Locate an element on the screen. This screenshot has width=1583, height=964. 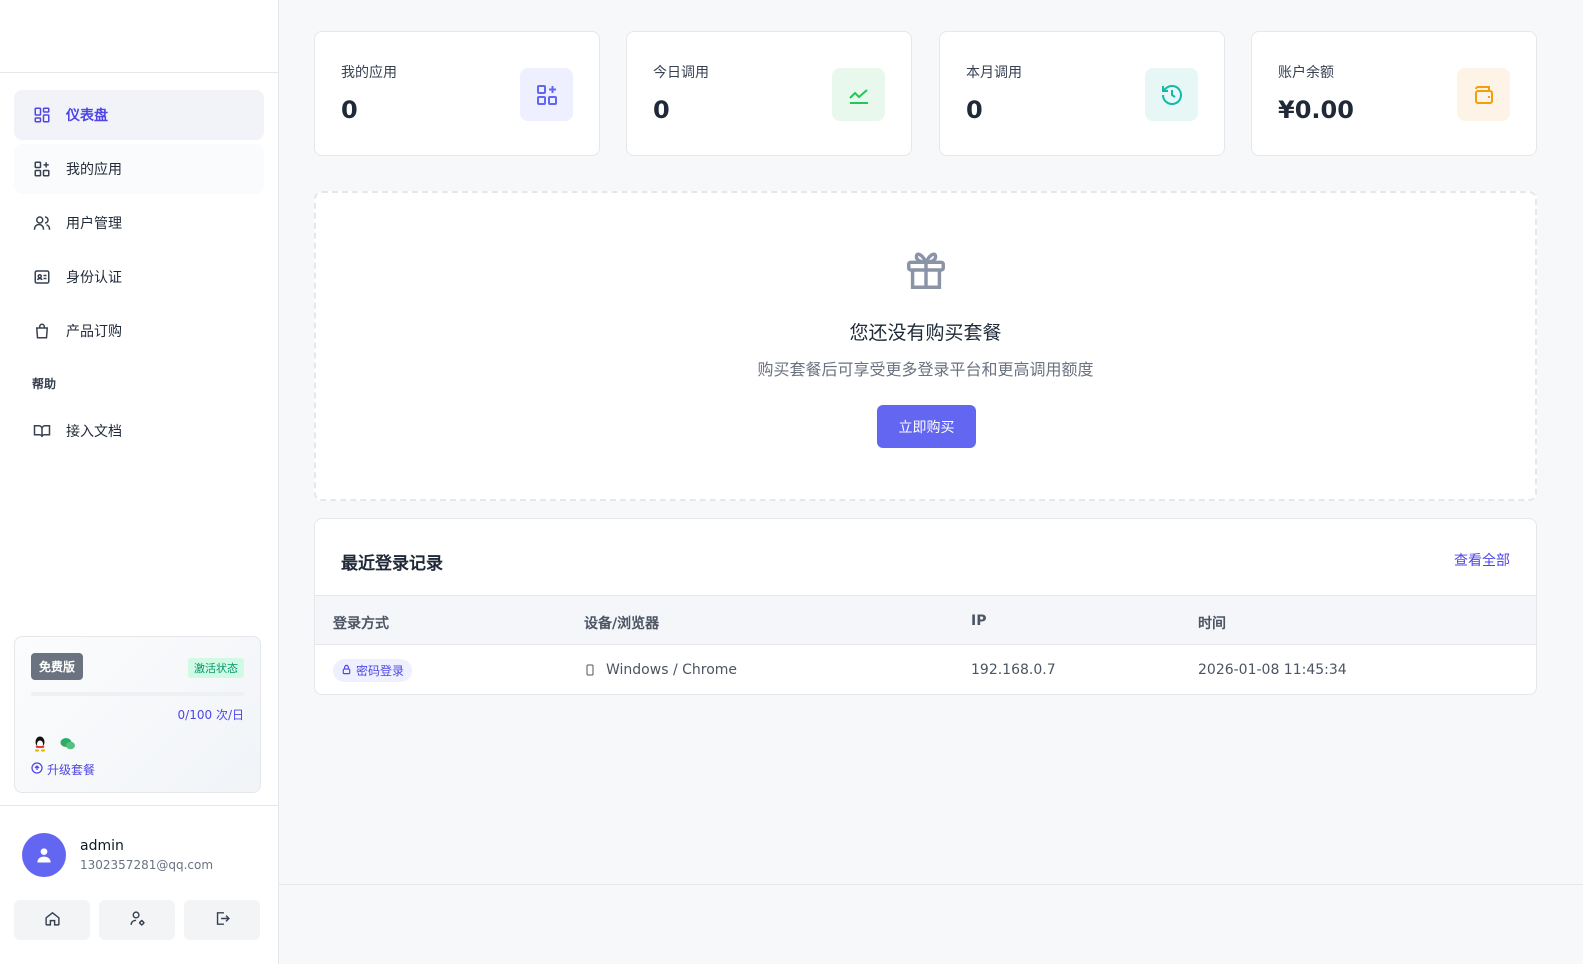
history-icon is located at coordinates (1171, 94).